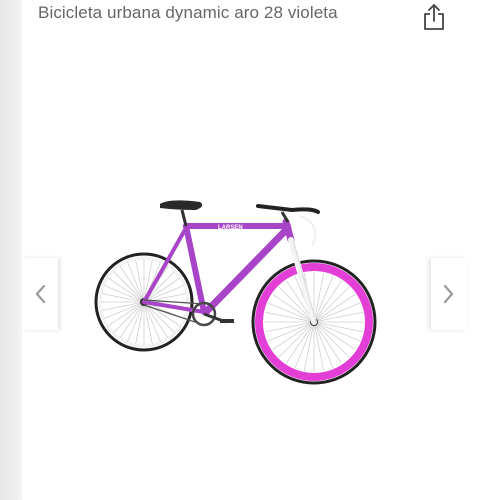 This screenshot has width=477, height=500. What do you see at coordinates (188, 12) in the screenshot?
I see `product-title: Bicicleta urbana dynamic aro 28 violeta` at bounding box center [188, 12].